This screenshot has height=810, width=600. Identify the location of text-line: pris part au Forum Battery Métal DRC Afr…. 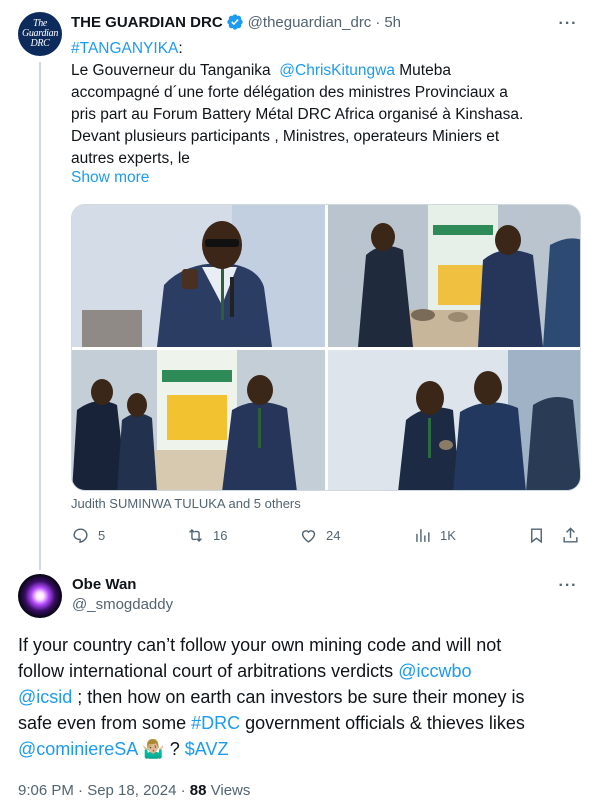
(297, 114).